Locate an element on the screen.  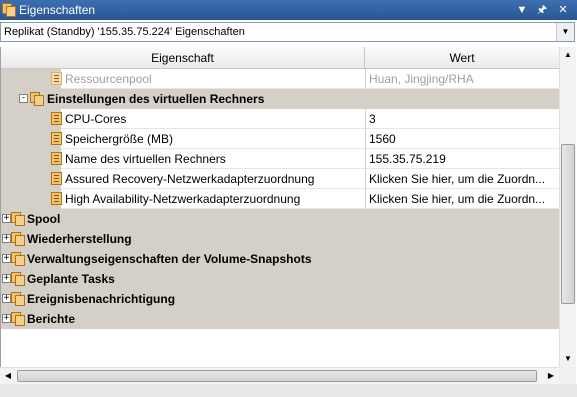
category-name: Berichte is located at coordinates (51, 319).